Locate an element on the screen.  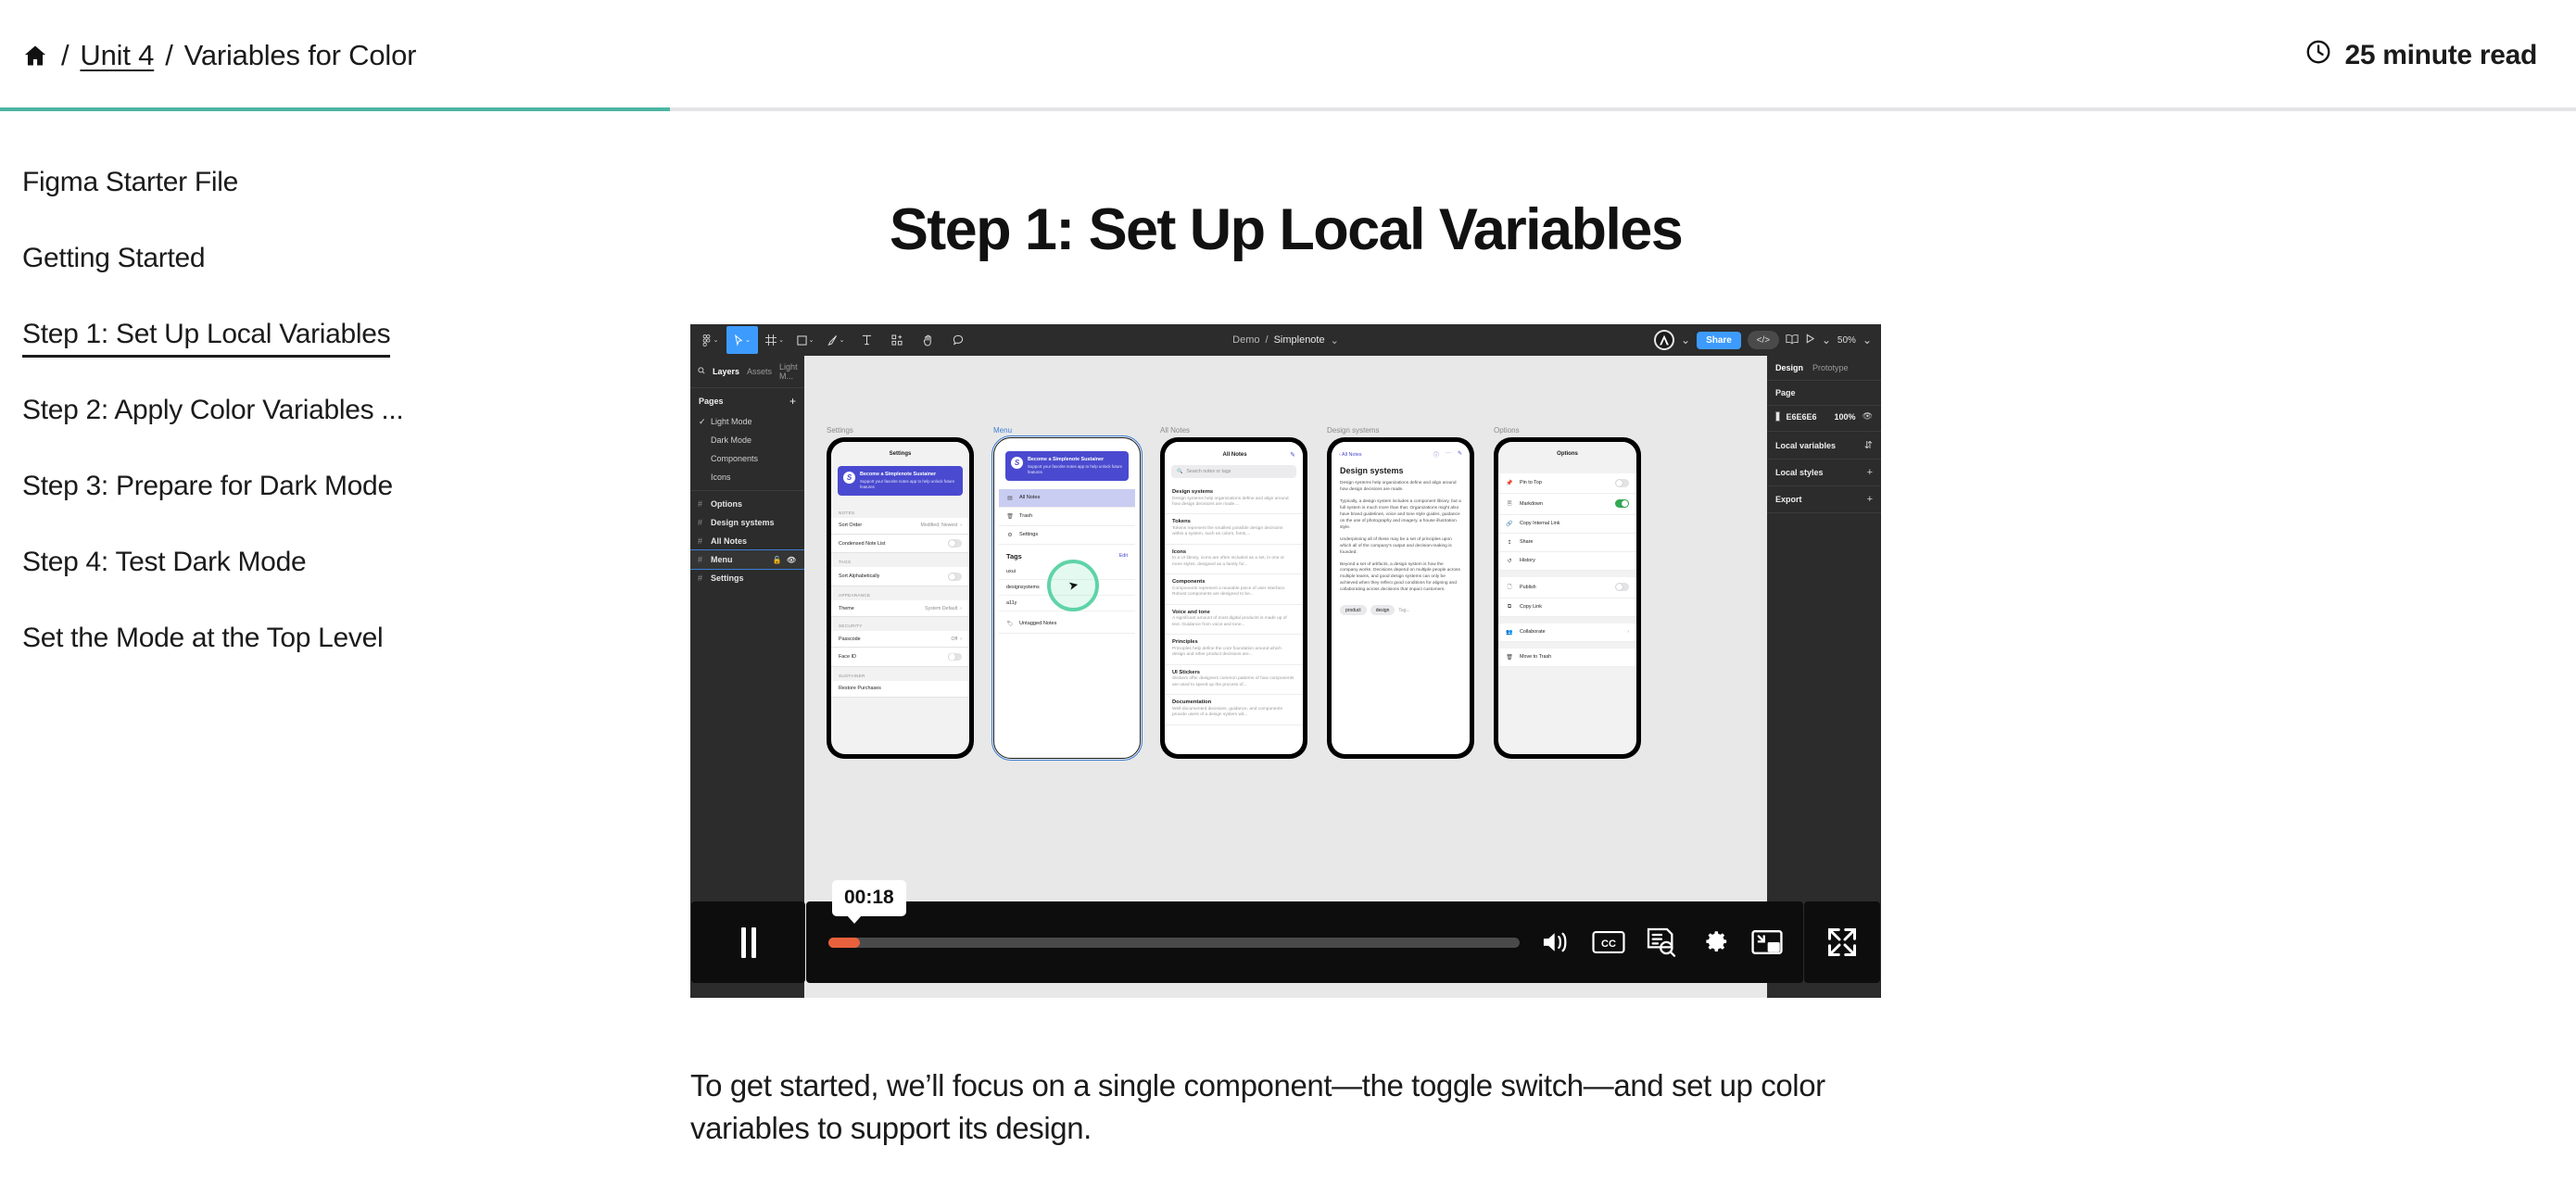
edit-tags-button: Edit is located at coordinates (1123, 556).